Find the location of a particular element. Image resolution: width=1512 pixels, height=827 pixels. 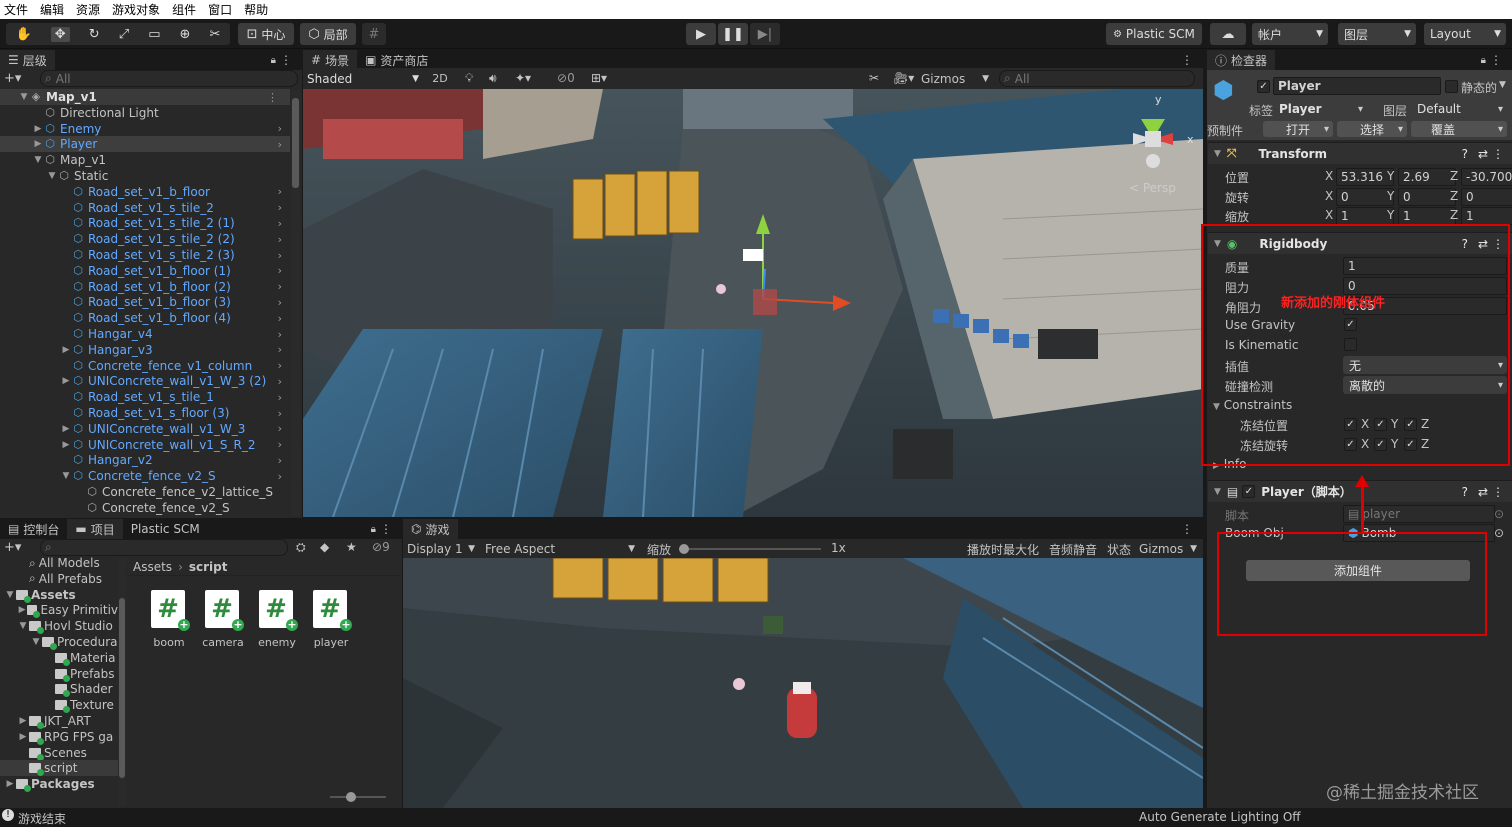

pivot-toggle: ⊡ 中心 is located at coordinates (266, 34).